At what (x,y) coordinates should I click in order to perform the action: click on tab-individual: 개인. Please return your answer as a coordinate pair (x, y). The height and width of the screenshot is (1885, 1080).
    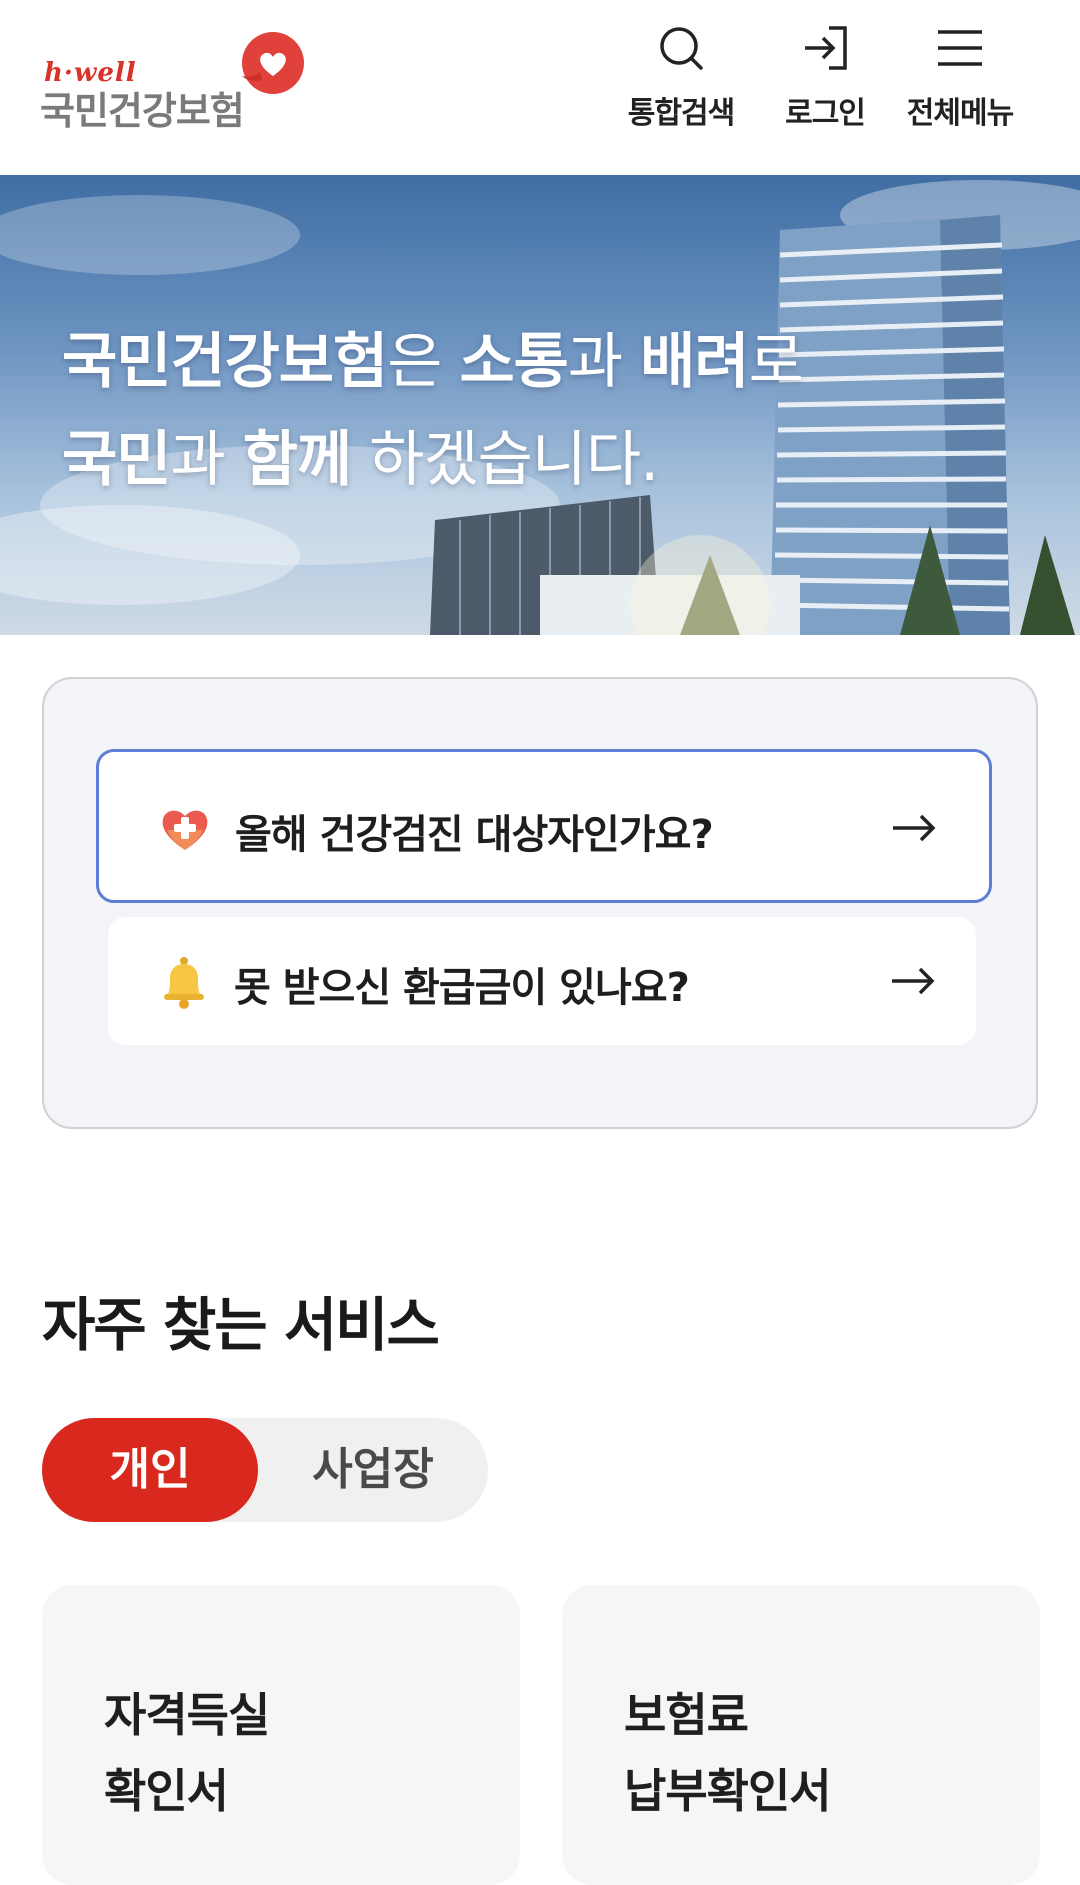
    Looking at the image, I should click on (150, 1470).